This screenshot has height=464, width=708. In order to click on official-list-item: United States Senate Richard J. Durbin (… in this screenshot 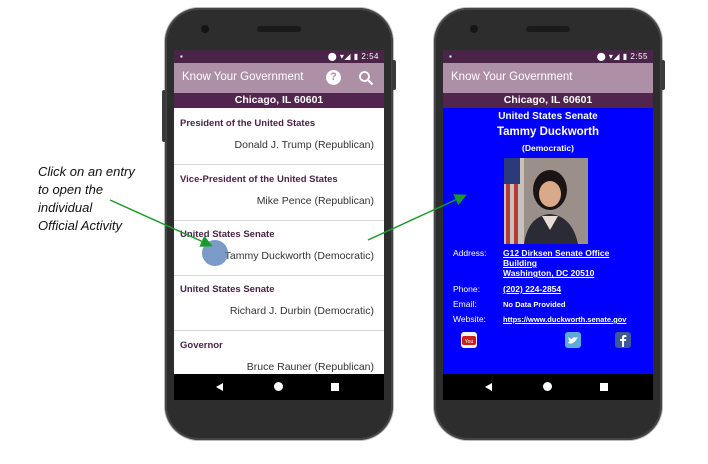, I will do `click(279, 302)`.